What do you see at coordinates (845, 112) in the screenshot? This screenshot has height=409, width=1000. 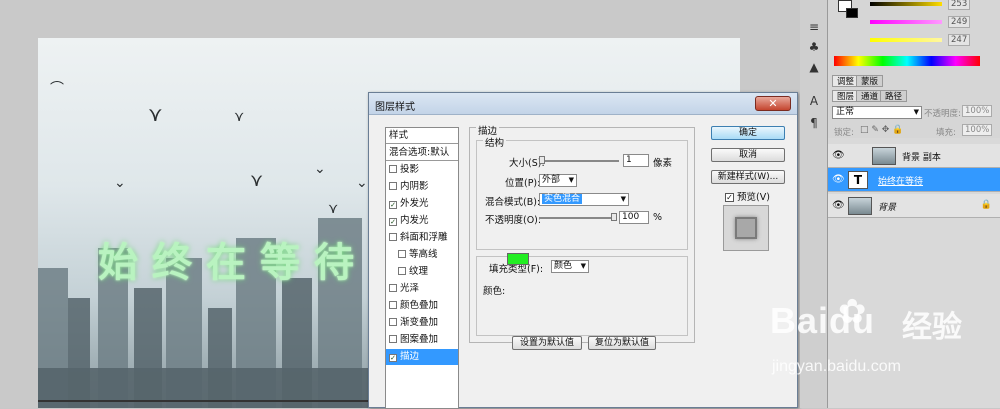 I see `layer-blend-mode-value: 正常` at bounding box center [845, 112].